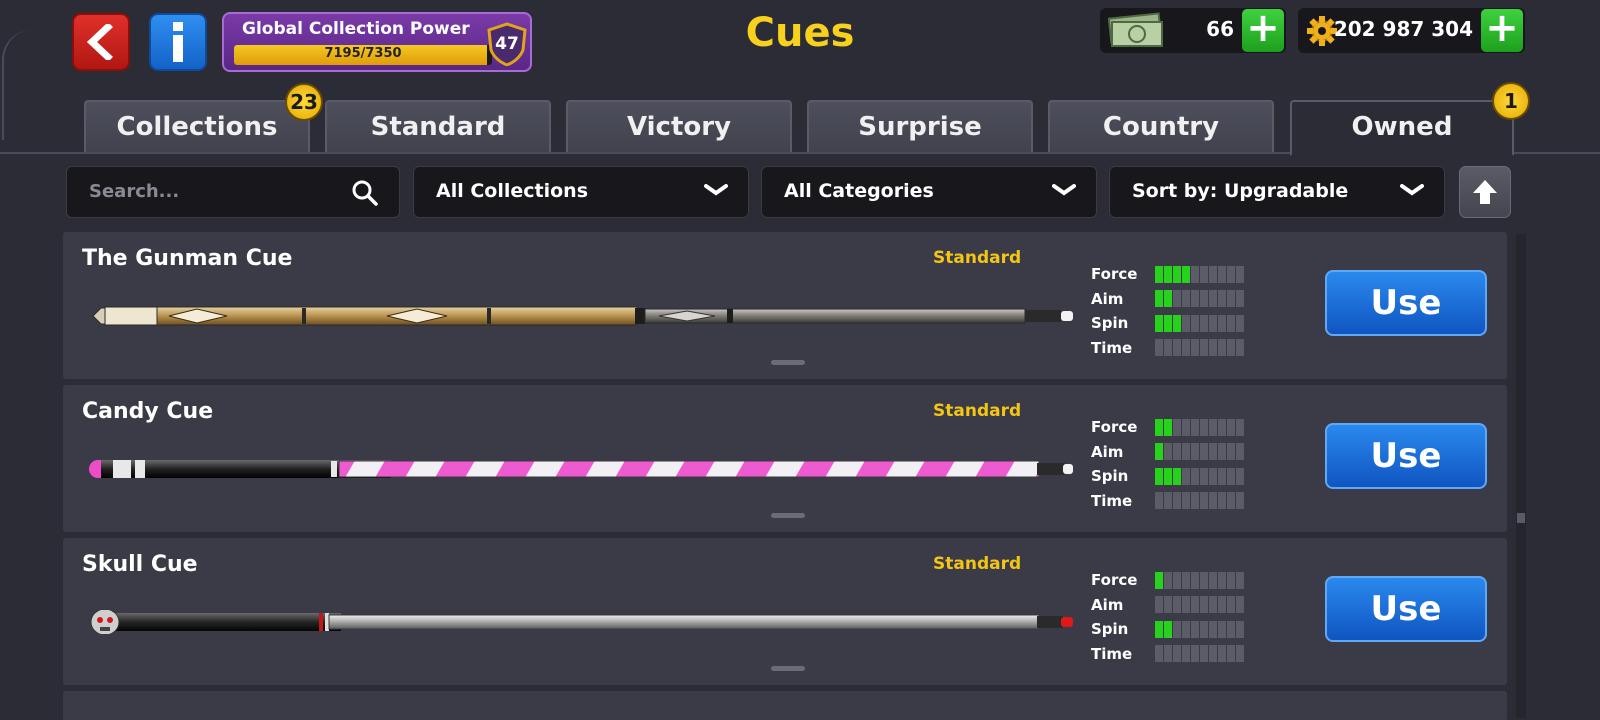 The image size is (1600, 720). I want to click on cash-icon, so click(1135, 29).